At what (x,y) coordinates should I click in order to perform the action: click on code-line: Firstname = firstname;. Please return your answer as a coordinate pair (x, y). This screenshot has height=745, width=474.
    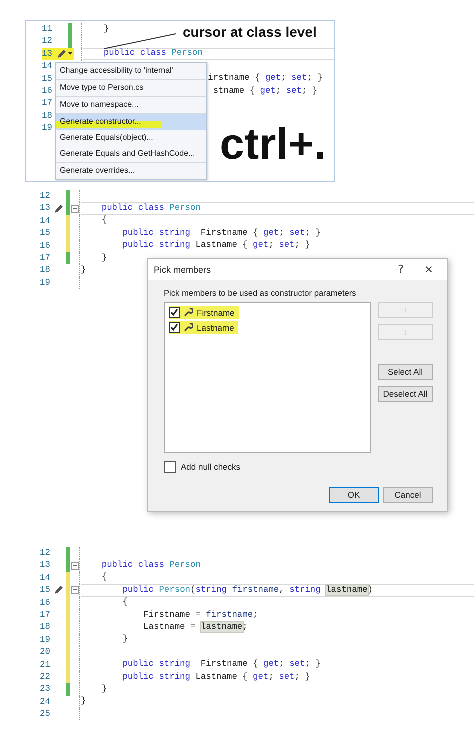
    Looking at the image, I should click on (200, 615).